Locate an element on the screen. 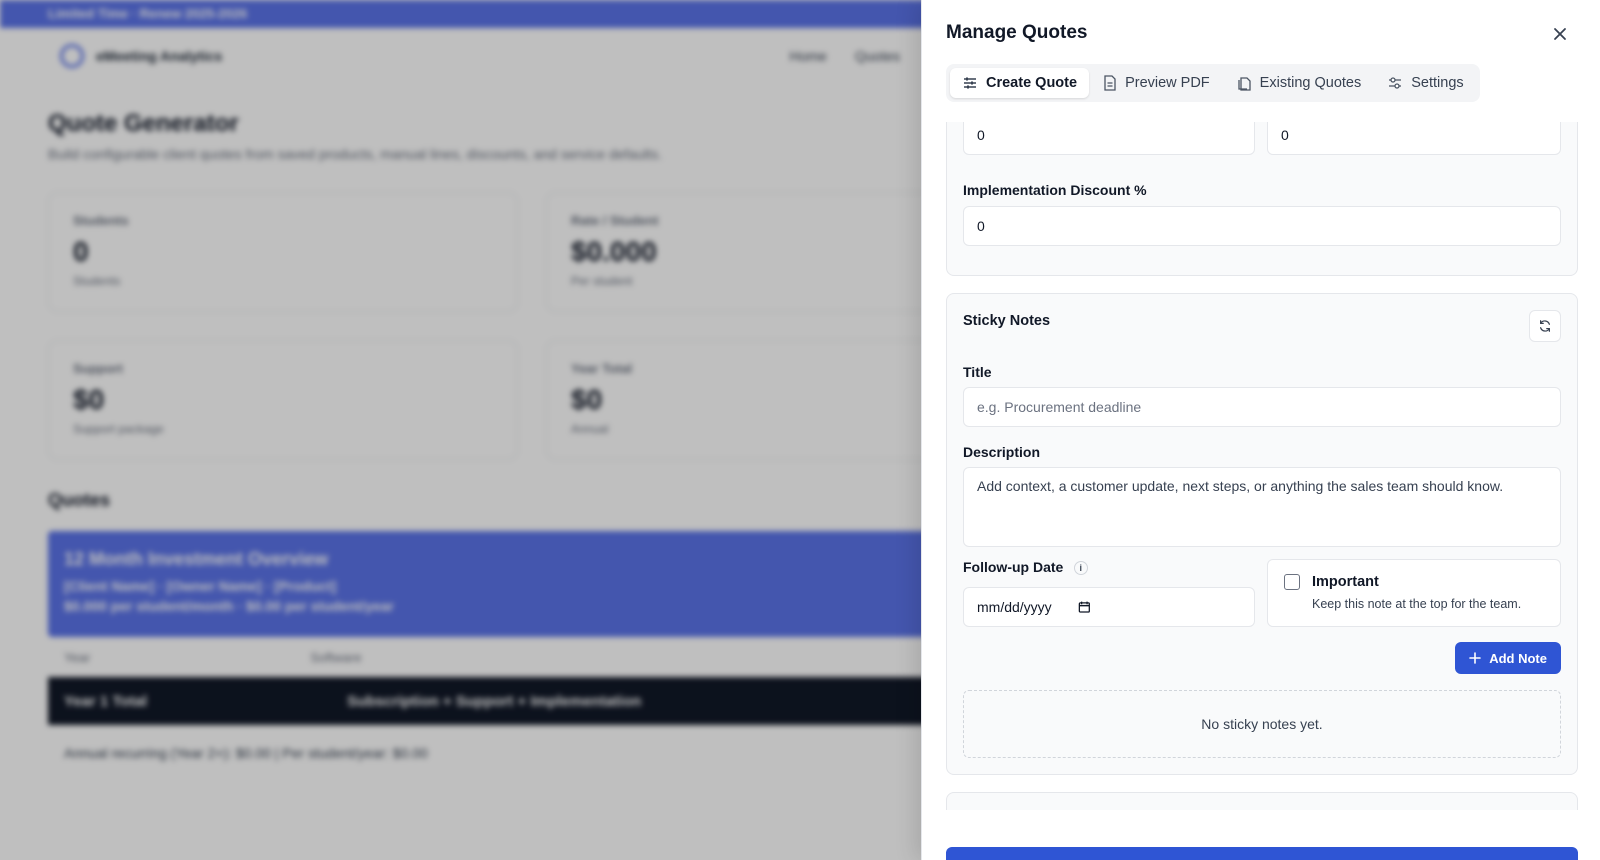  calendar-icon is located at coordinates (1085, 607).